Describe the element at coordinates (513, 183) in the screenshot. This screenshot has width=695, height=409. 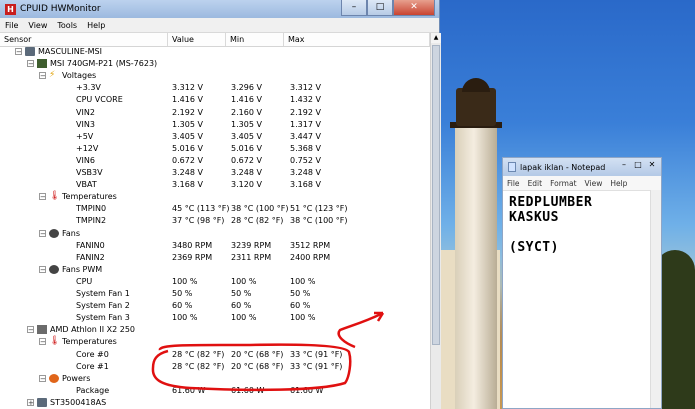
I see `notepad-menu-file: File` at that location.